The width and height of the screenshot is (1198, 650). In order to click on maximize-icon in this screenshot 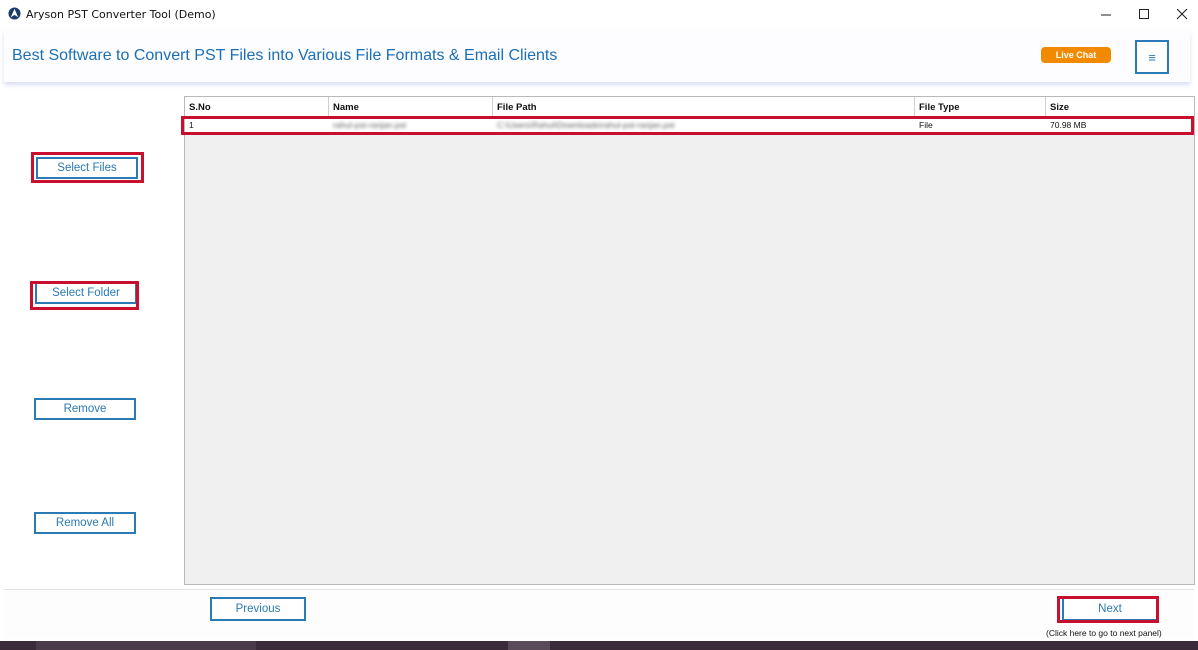, I will do `click(1143, 13)`.